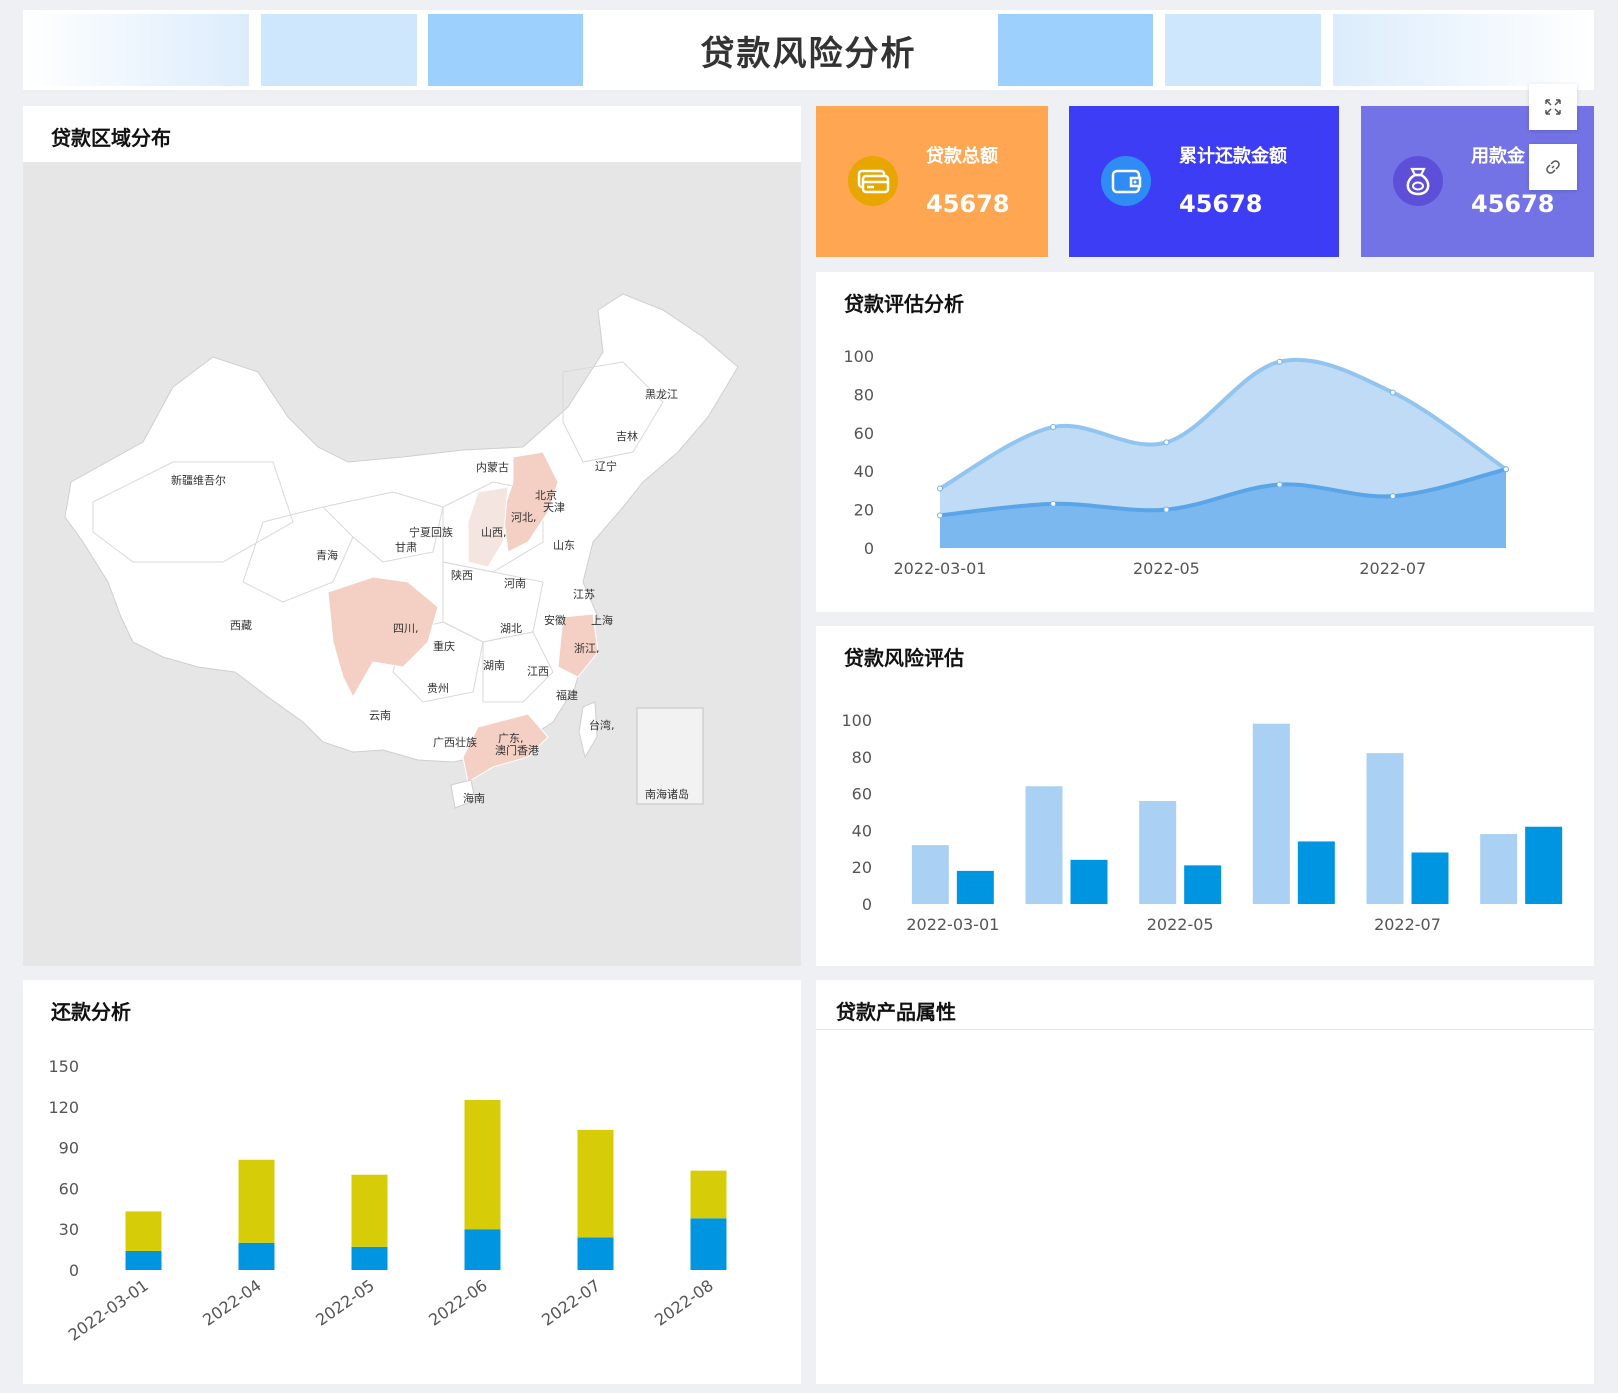  I want to click on y-tick-label: 150, so click(63, 1066).